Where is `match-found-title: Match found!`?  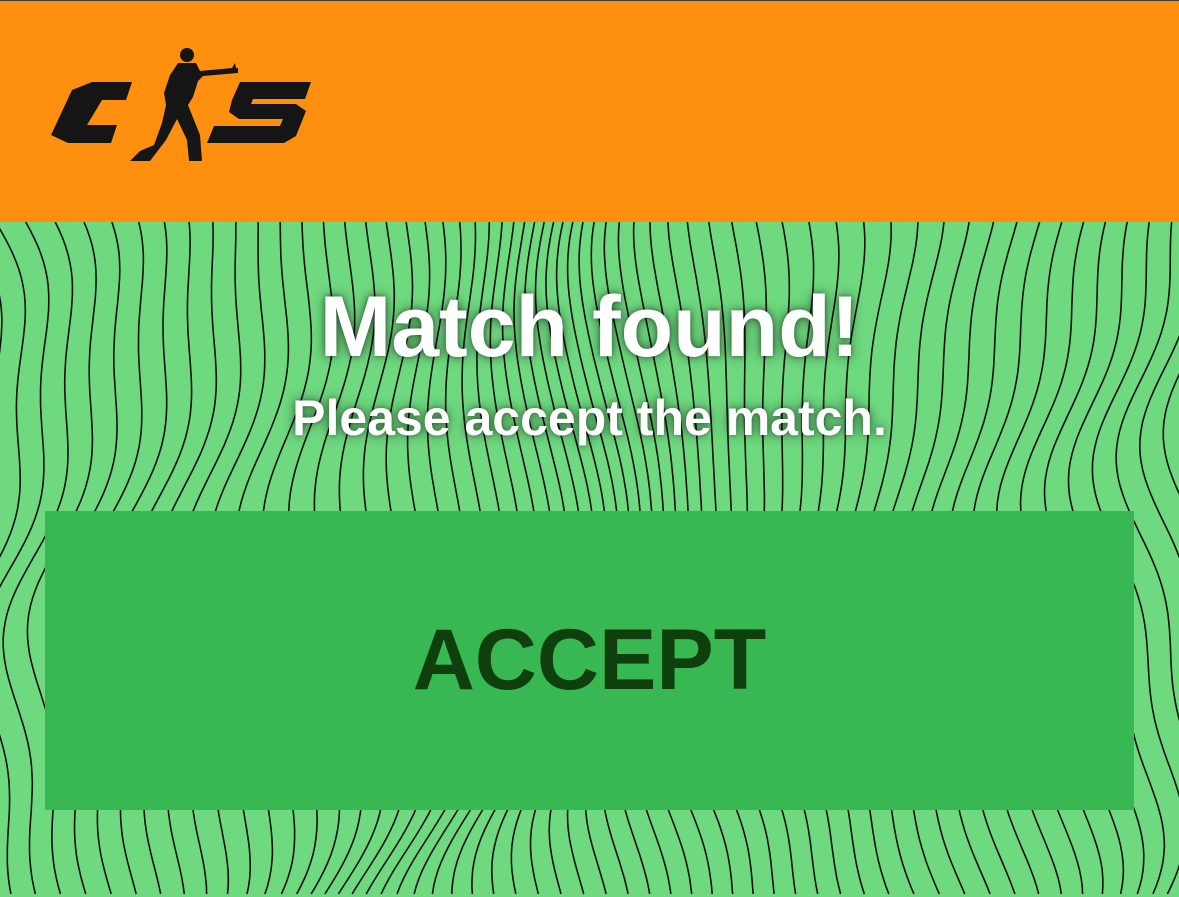
match-found-title: Match found! is located at coordinates (589, 327).